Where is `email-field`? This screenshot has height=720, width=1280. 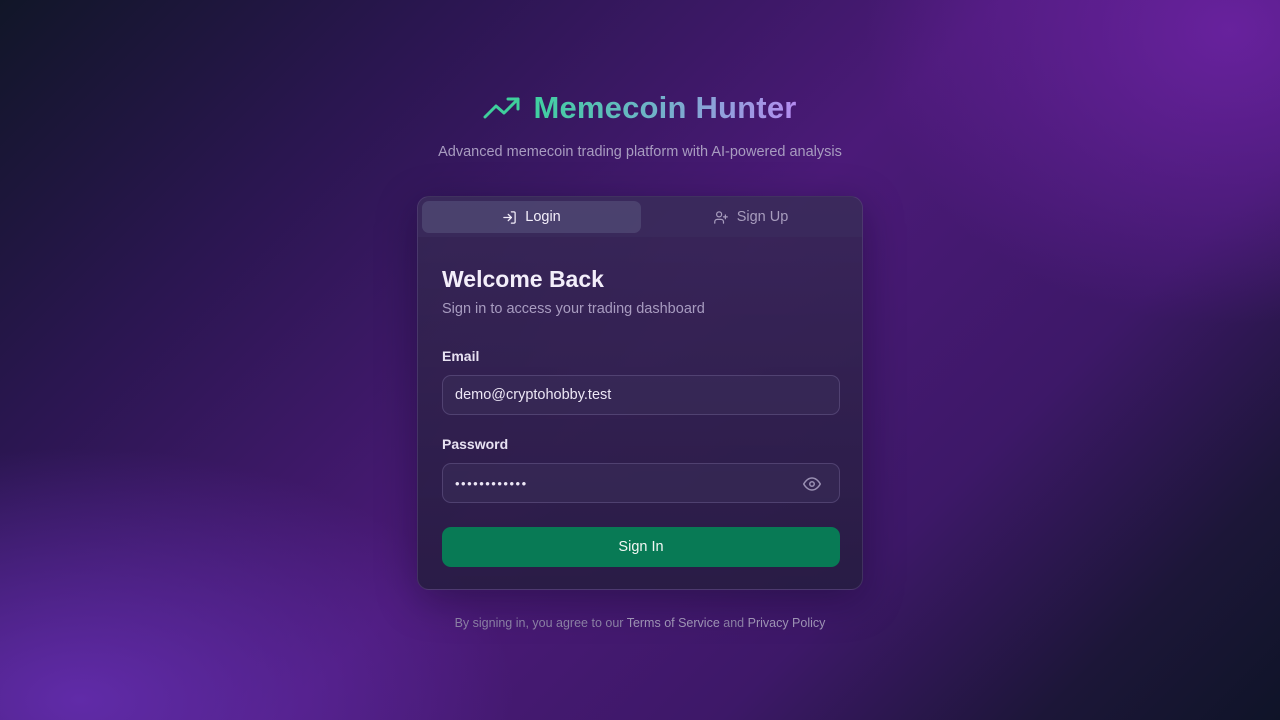 email-field is located at coordinates (641, 395).